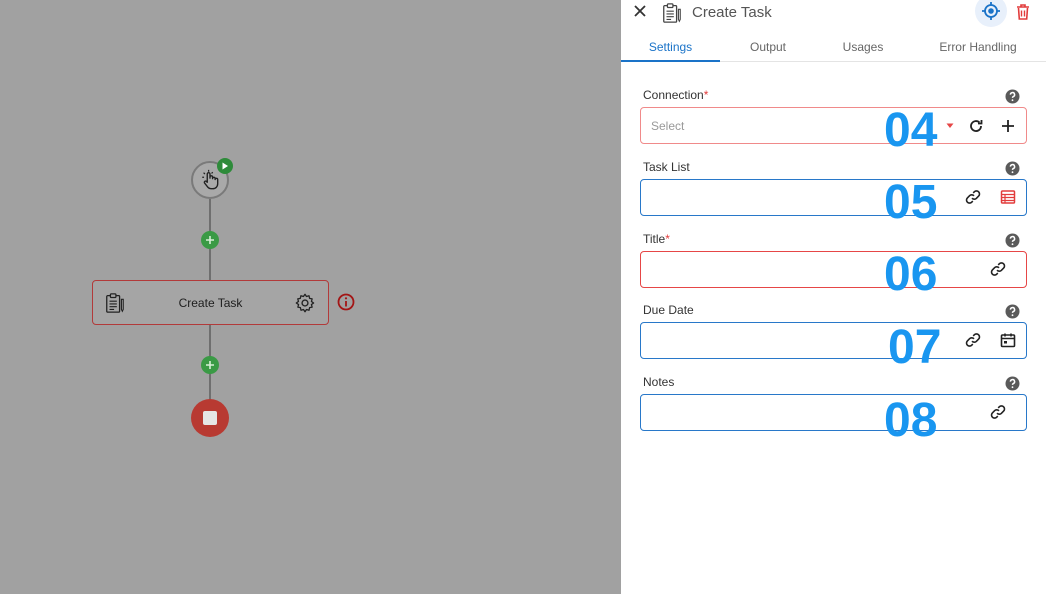  I want to click on due-date-field, so click(833, 340).